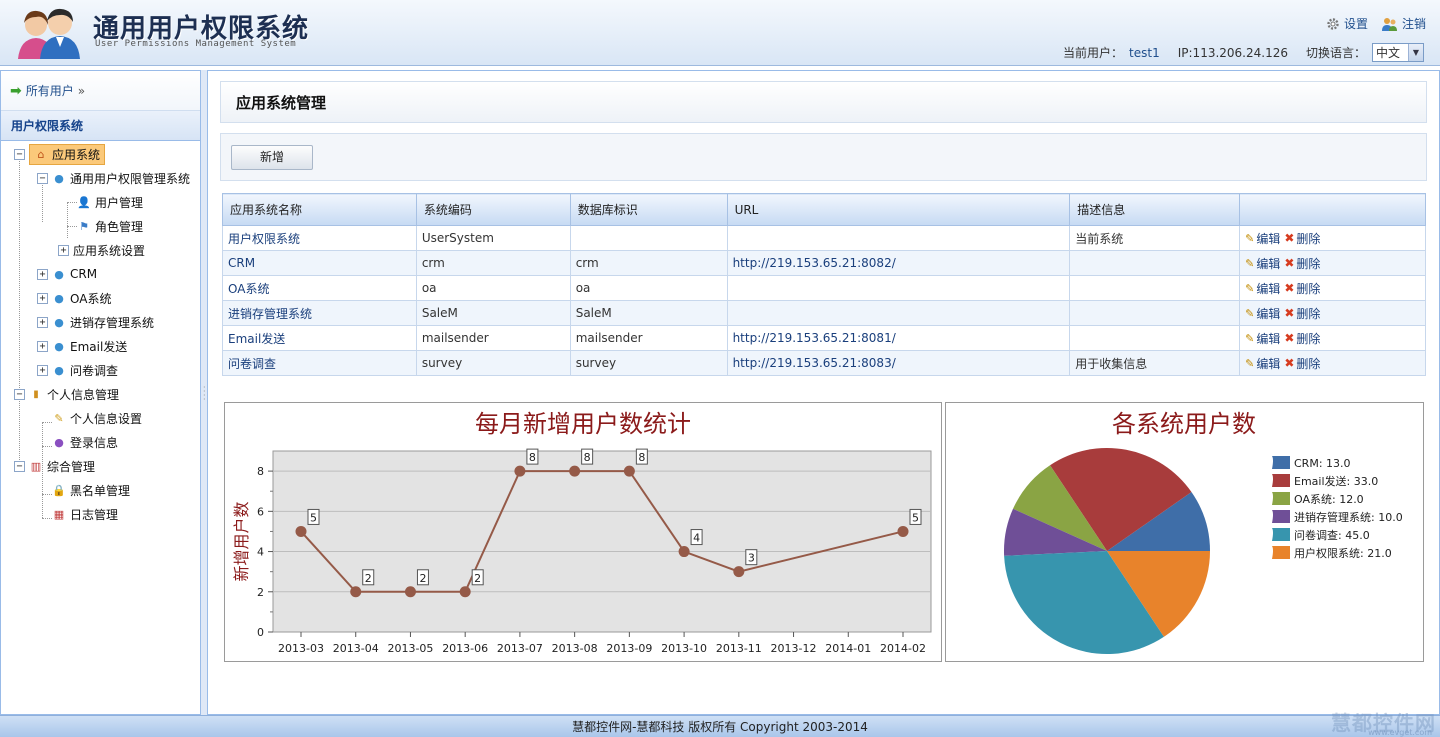  I want to click on col-header-db: 数据库标识, so click(648, 209).